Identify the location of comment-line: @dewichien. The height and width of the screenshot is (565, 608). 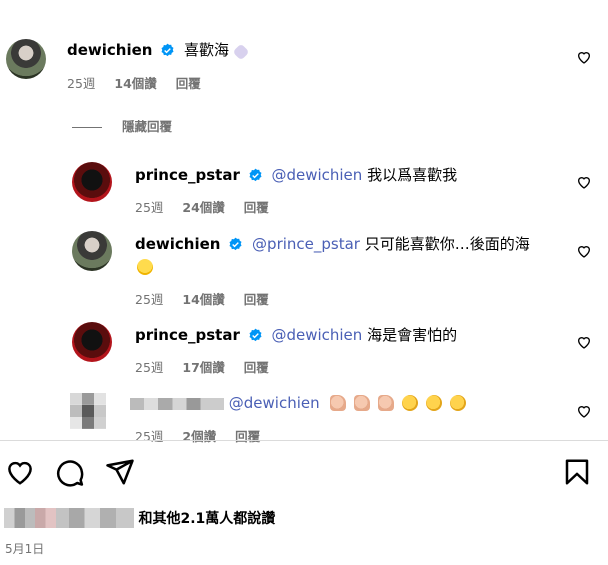
(302, 403).